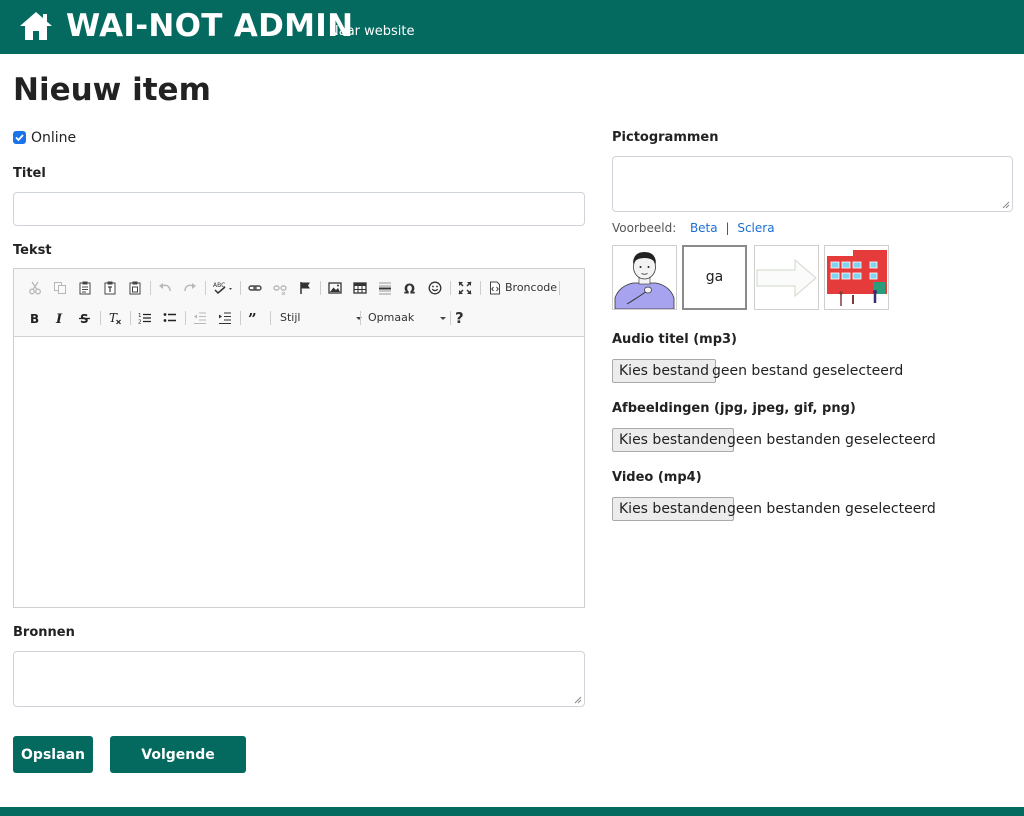 Image resolution: width=1024 pixels, height=816 pixels. I want to click on svg-text: 2, so click(140, 323).